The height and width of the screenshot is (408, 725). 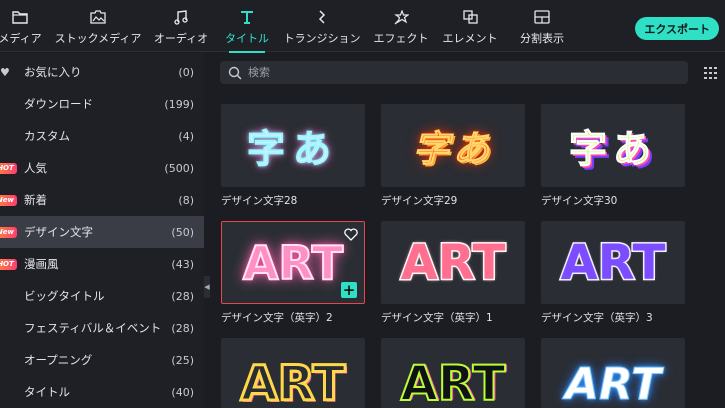 What do you see at coordinates (322, 26) in the screenshot?
I see `tab-transitions: トランジション` at bounding box center [322, 26].